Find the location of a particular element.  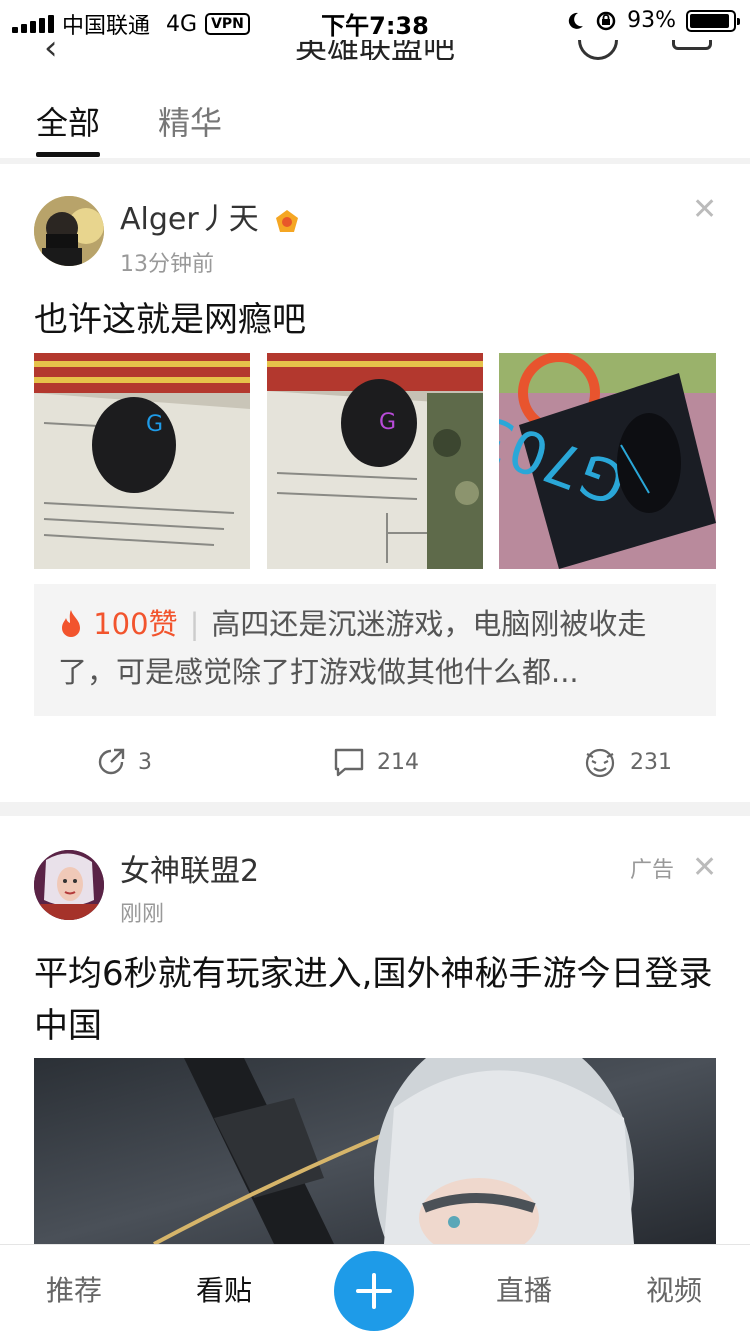

status-bar: 中国联通 4G VPN 下午7:38 93% is located at coordinates (375, 20).